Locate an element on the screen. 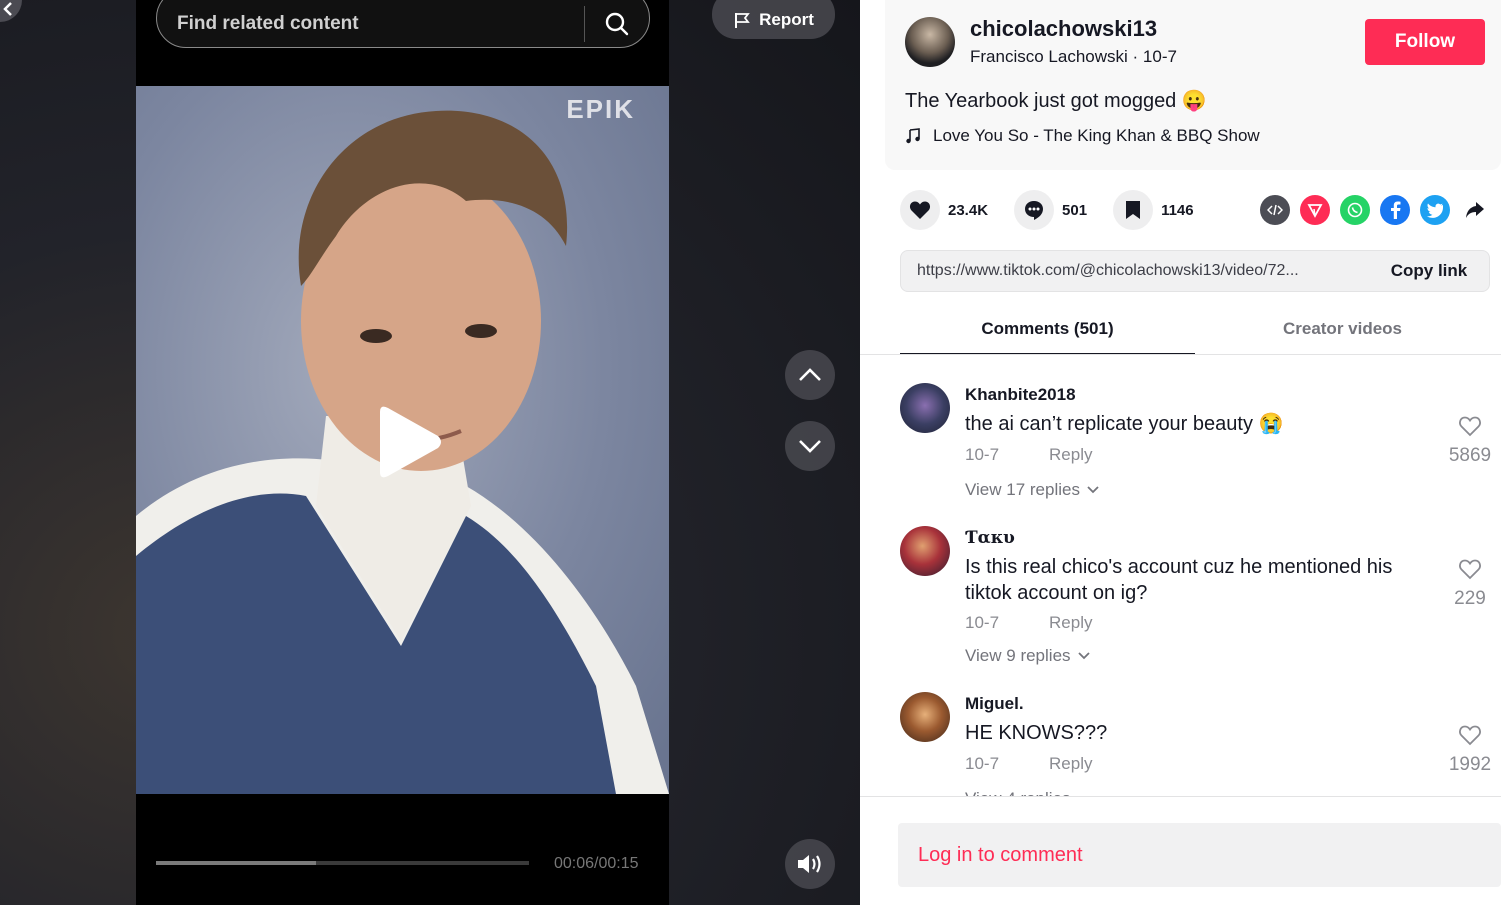 The image size is (1501, 905). progress-bar is located at coordinates (342, 863).